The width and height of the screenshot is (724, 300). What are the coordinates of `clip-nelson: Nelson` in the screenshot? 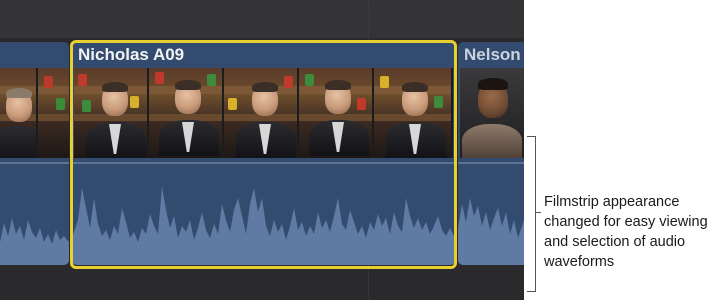 It's located at (491, 153).